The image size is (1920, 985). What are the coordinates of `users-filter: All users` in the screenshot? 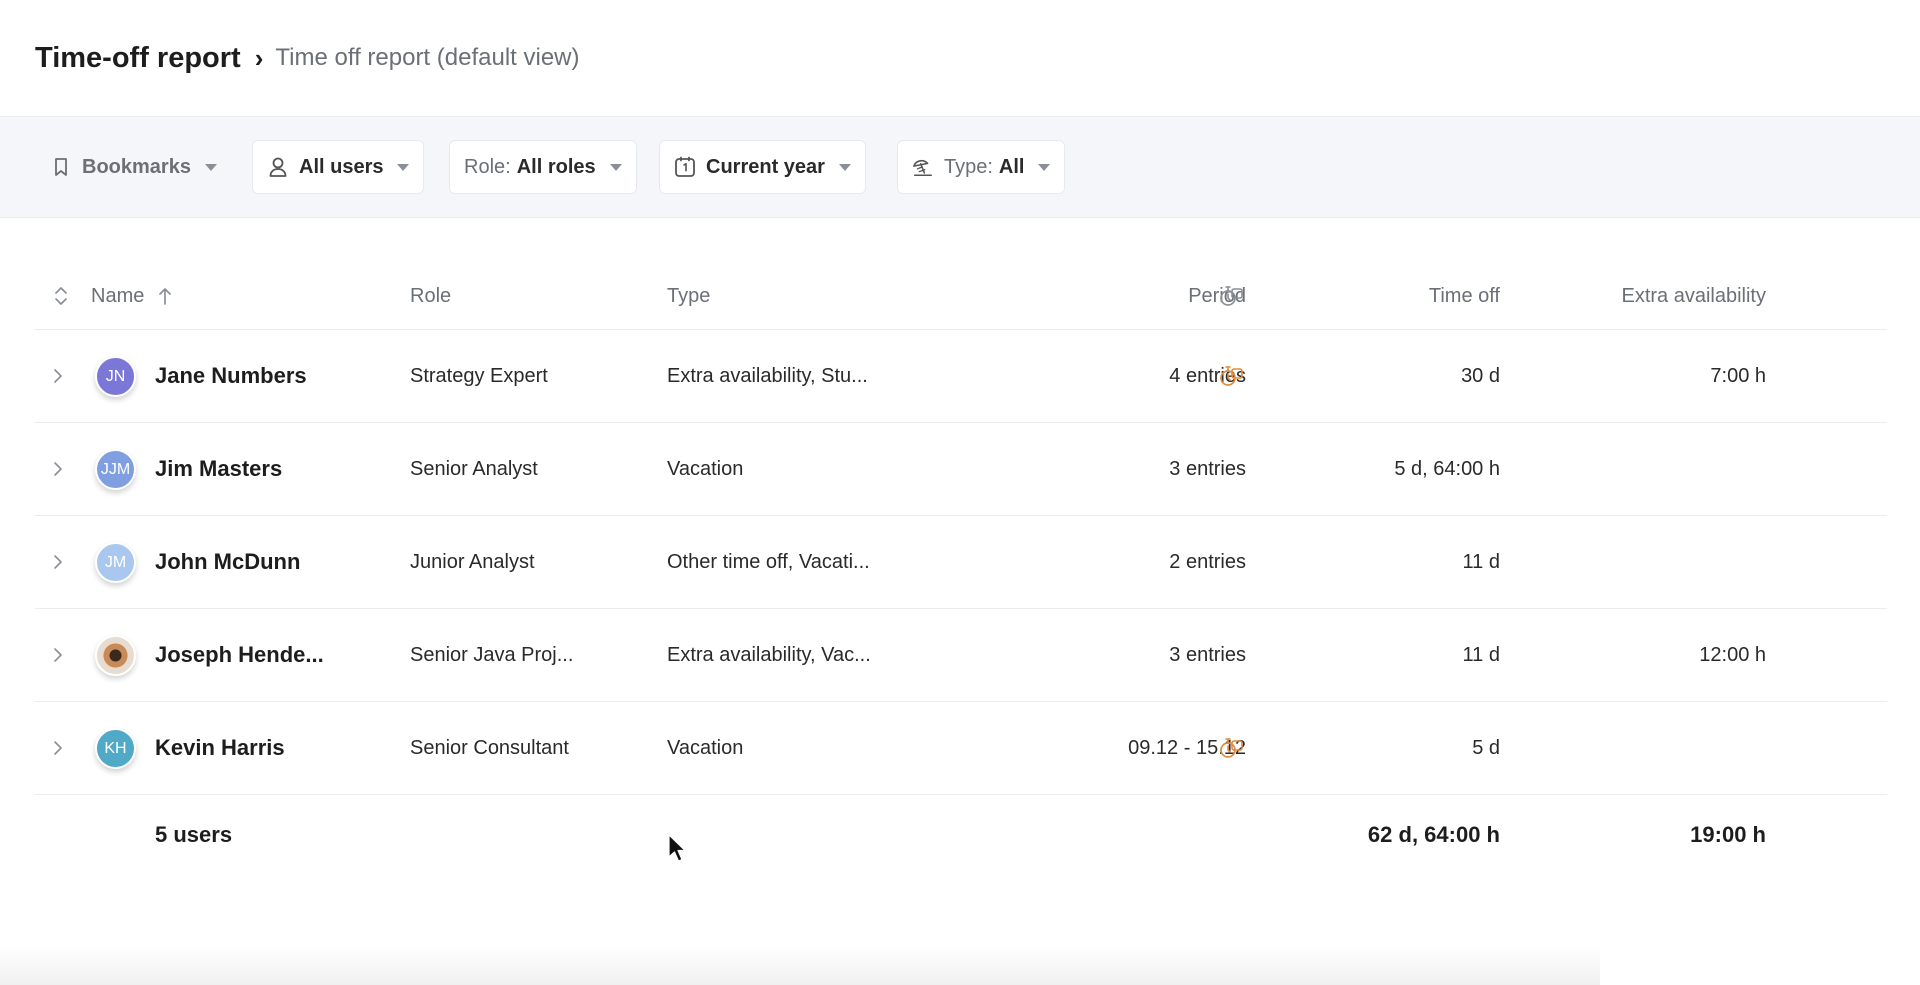 It's located at (338, 167).